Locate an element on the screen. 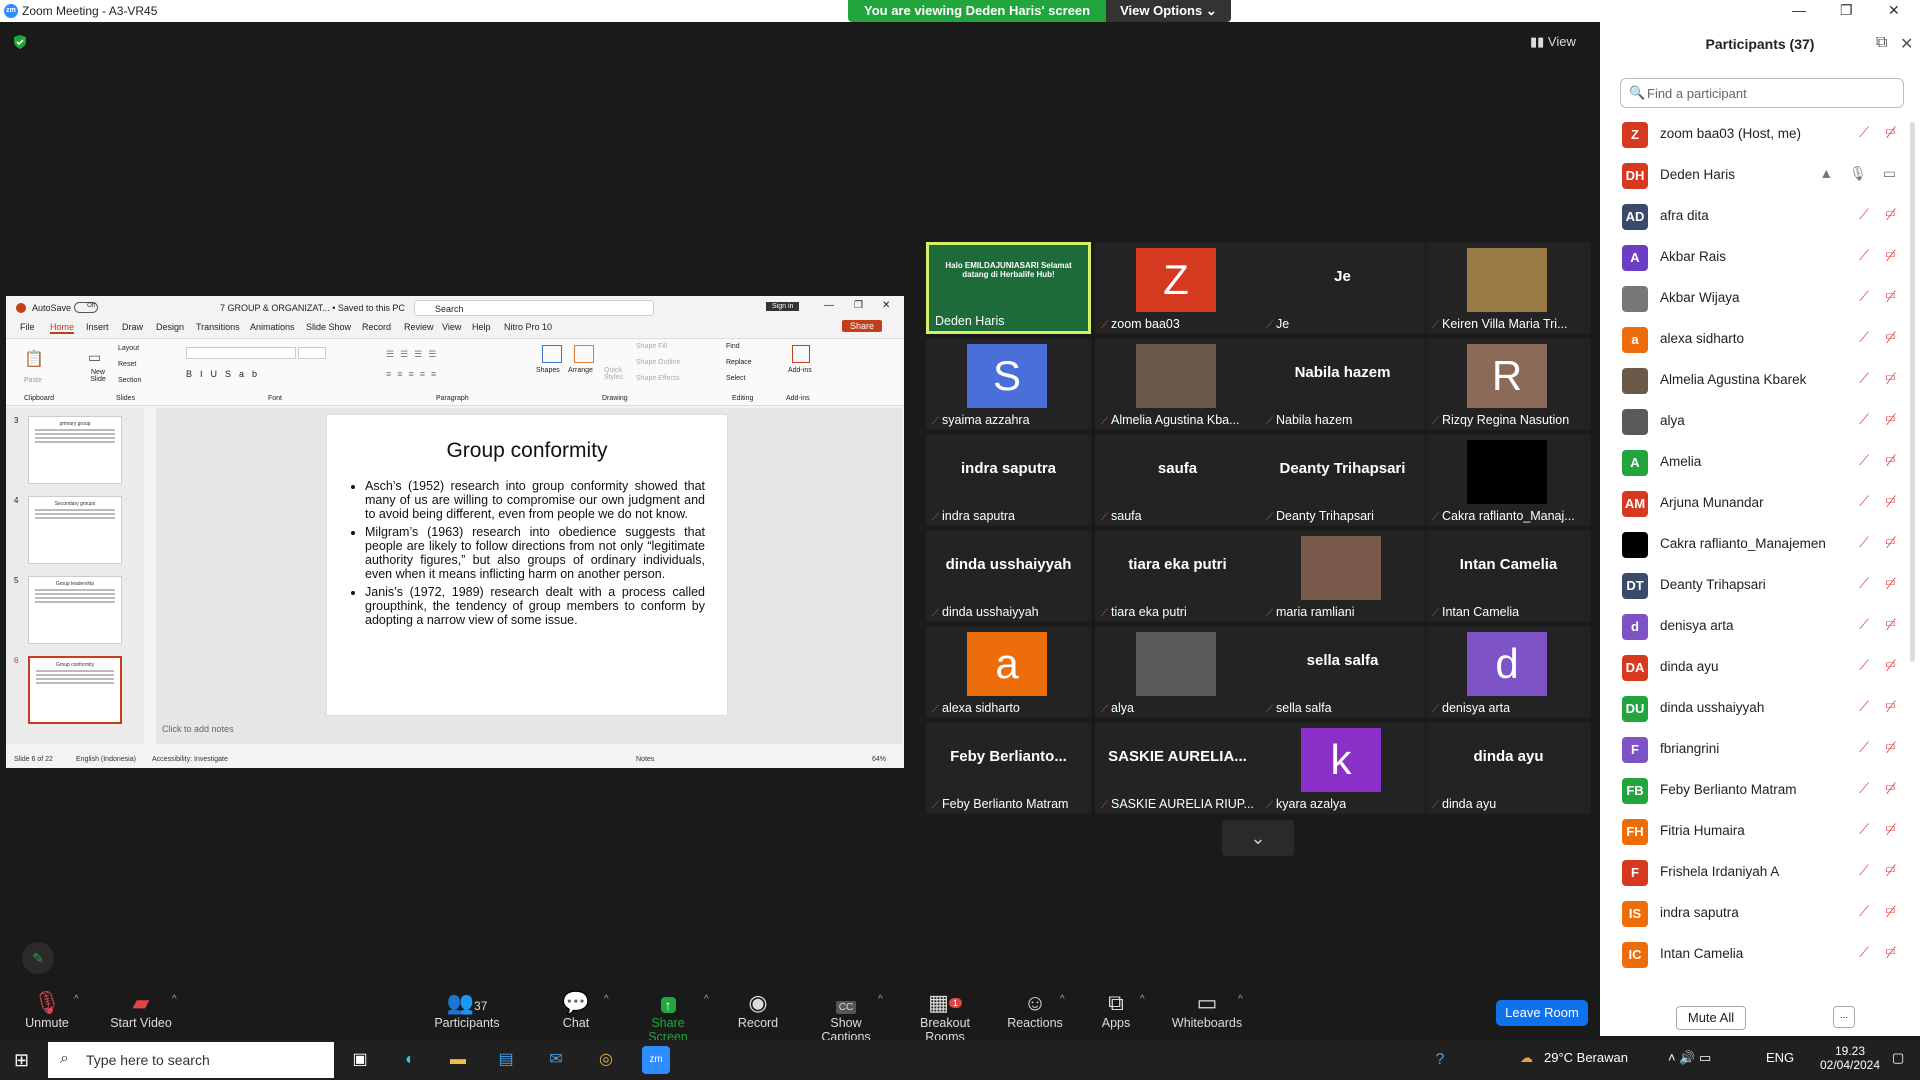 The width and height of the screenshot is (1920, 1080). participant-row: d denisya arta ⟋ ▭̸ is located at coordinates (1755, 626).